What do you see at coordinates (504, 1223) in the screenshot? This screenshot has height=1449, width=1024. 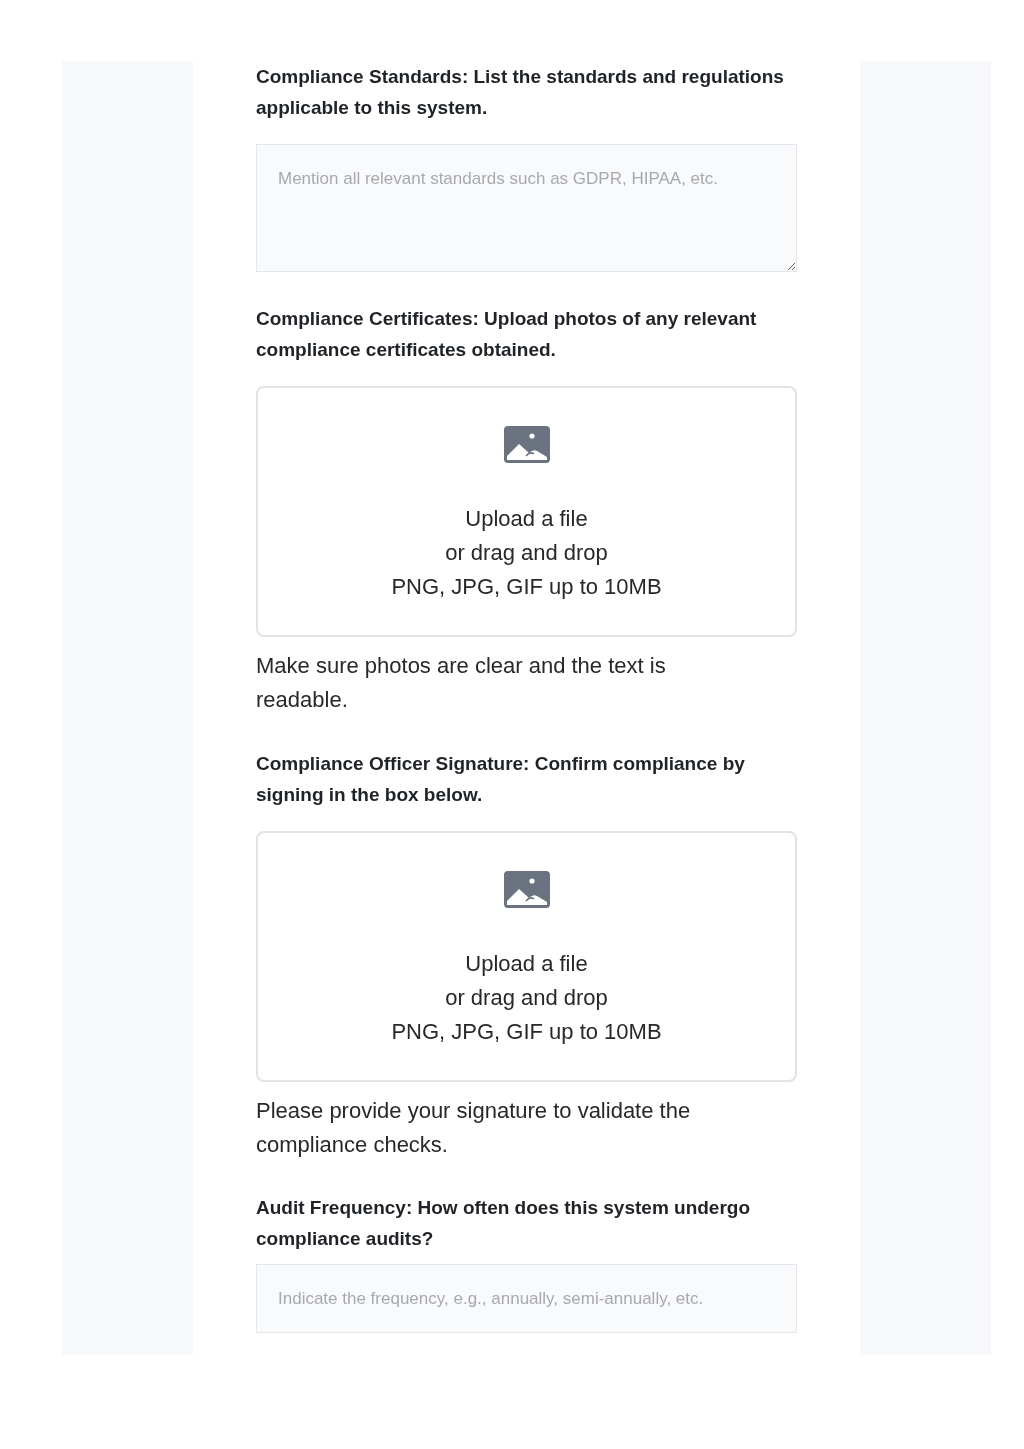 I see `field-label: Audit Frequency: How often does this system undergo compliance audits?` at bounding box center [504, 1223].